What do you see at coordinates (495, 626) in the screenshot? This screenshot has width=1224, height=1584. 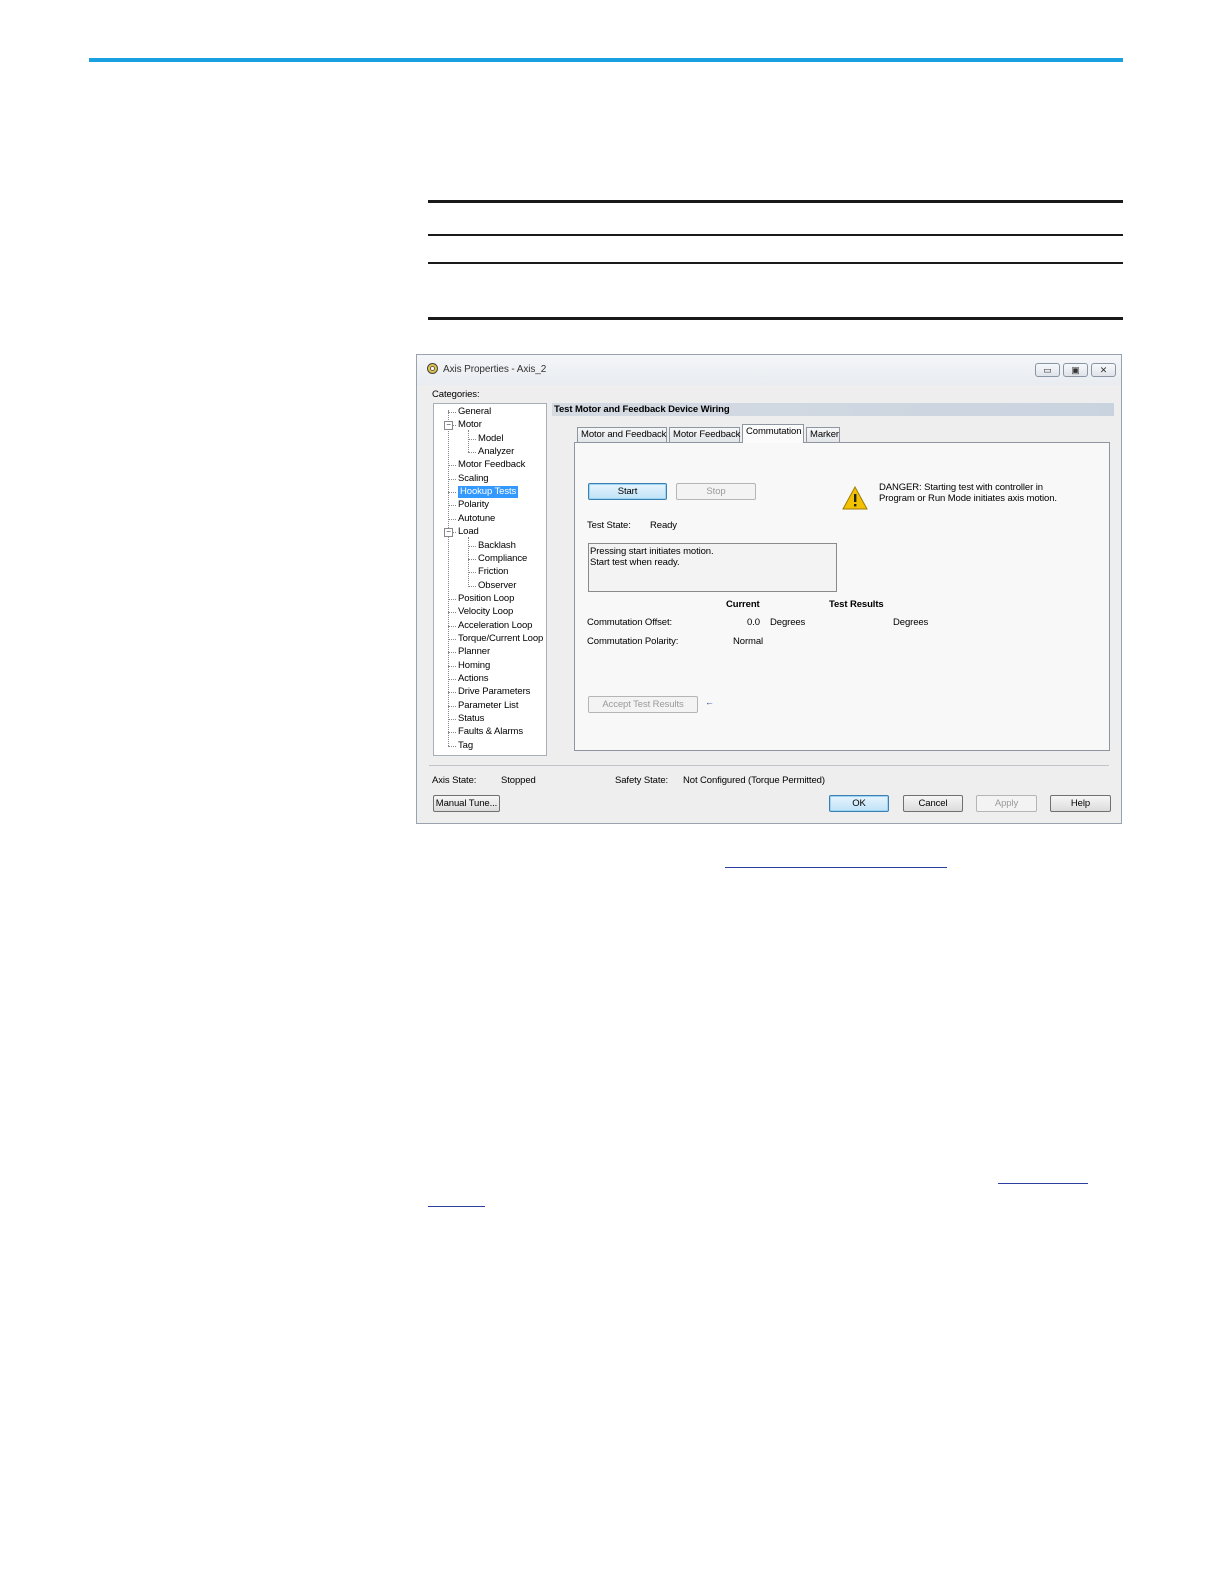 I see `tree-item-acceleration-loop: Acceleration Loop` at bounding box center [495, 626].